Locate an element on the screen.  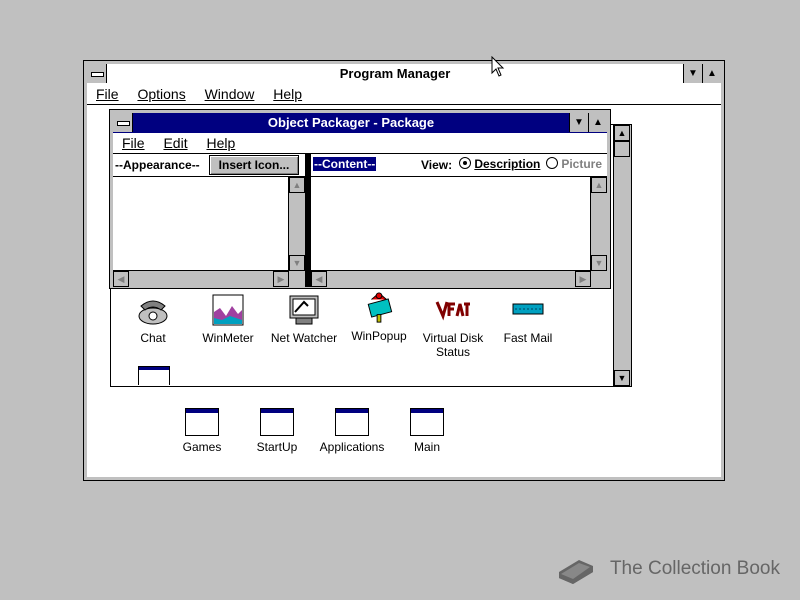
appearance-hscroll: ◀ ▶ is located at coordinates (209, 278).